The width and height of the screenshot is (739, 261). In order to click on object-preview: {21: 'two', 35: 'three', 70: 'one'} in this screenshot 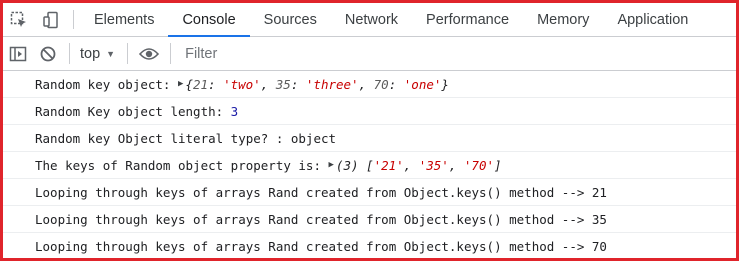, I will do `click(317, 84)`.